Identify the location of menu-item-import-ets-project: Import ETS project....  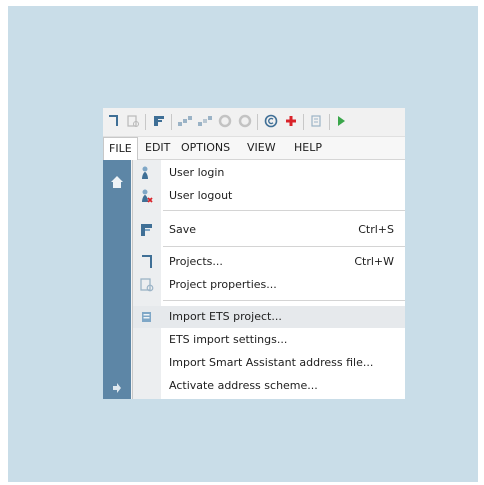
(269, 317).